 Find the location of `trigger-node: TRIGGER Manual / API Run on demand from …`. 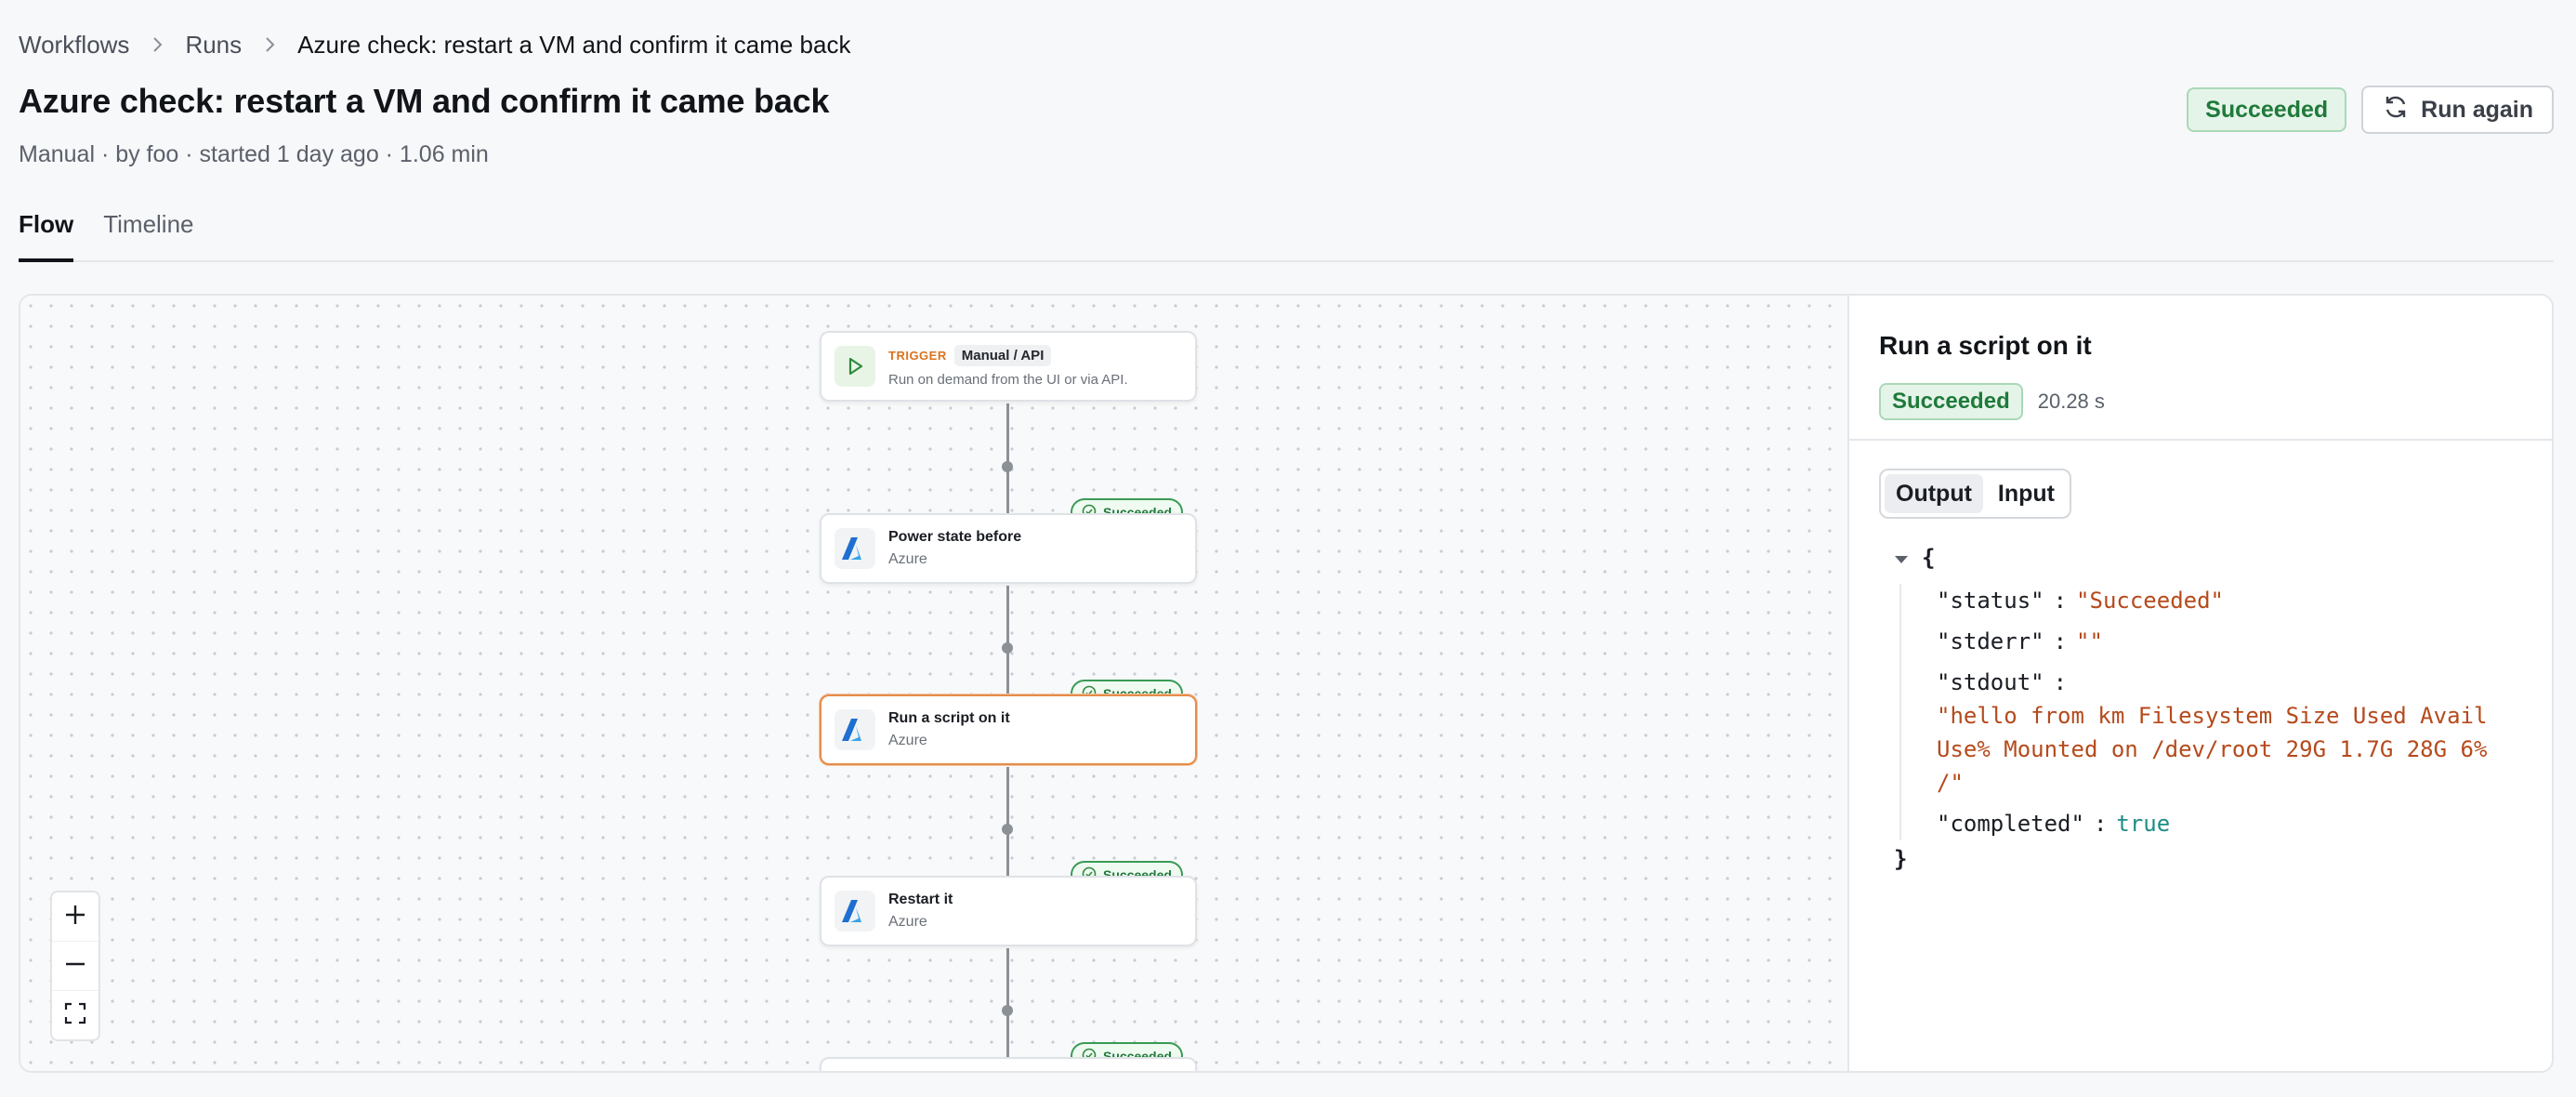

trigger-node: TRIGGER Manual / API Run on demand from … is located at coordinates (1008, 366).